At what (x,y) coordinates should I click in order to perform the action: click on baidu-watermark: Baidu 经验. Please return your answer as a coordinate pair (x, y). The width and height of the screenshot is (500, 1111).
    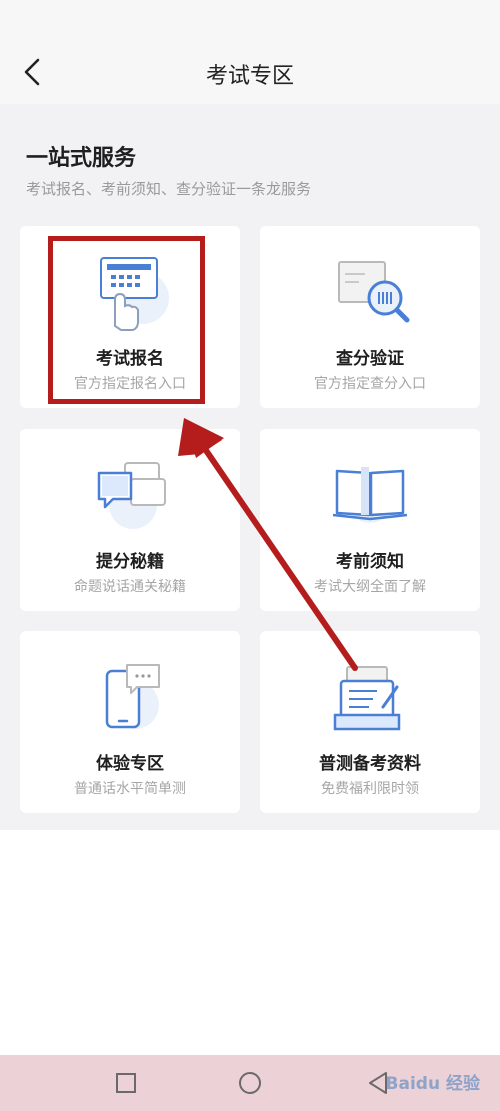
    Looking at the image, I should click on (432, 1084).